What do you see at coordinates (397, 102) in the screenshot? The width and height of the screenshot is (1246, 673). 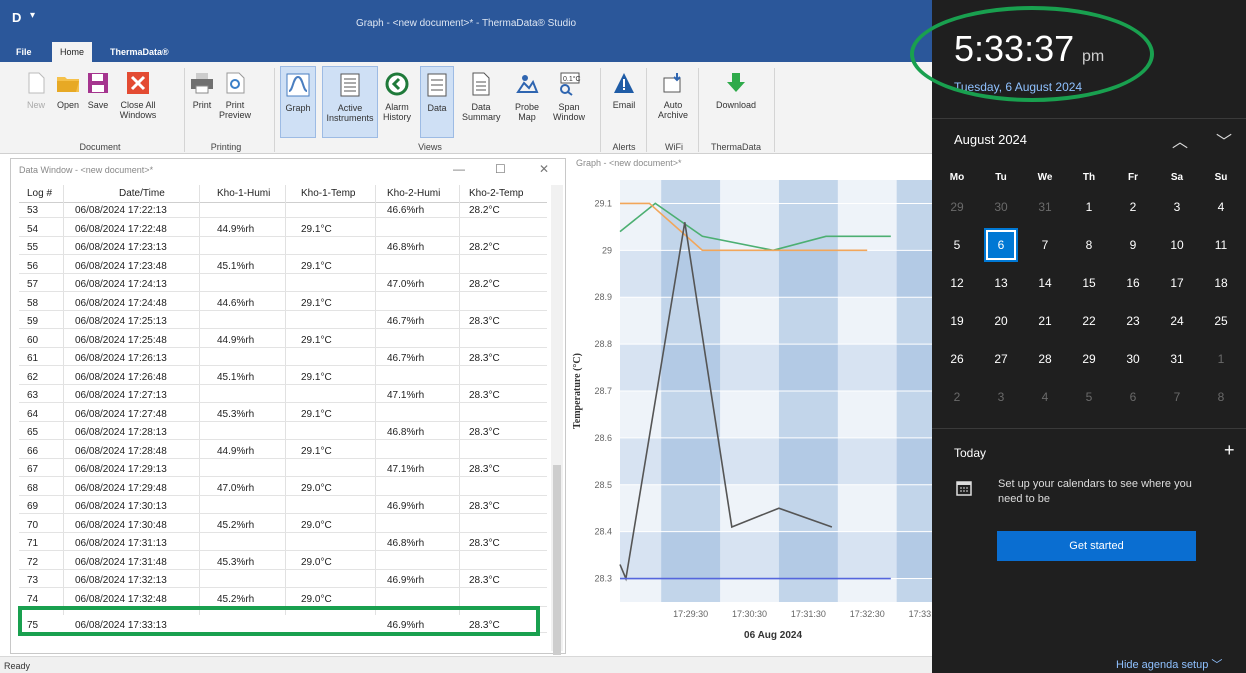 I see `alarm-history-button: Alarm History` at bounding box center [397, 102].